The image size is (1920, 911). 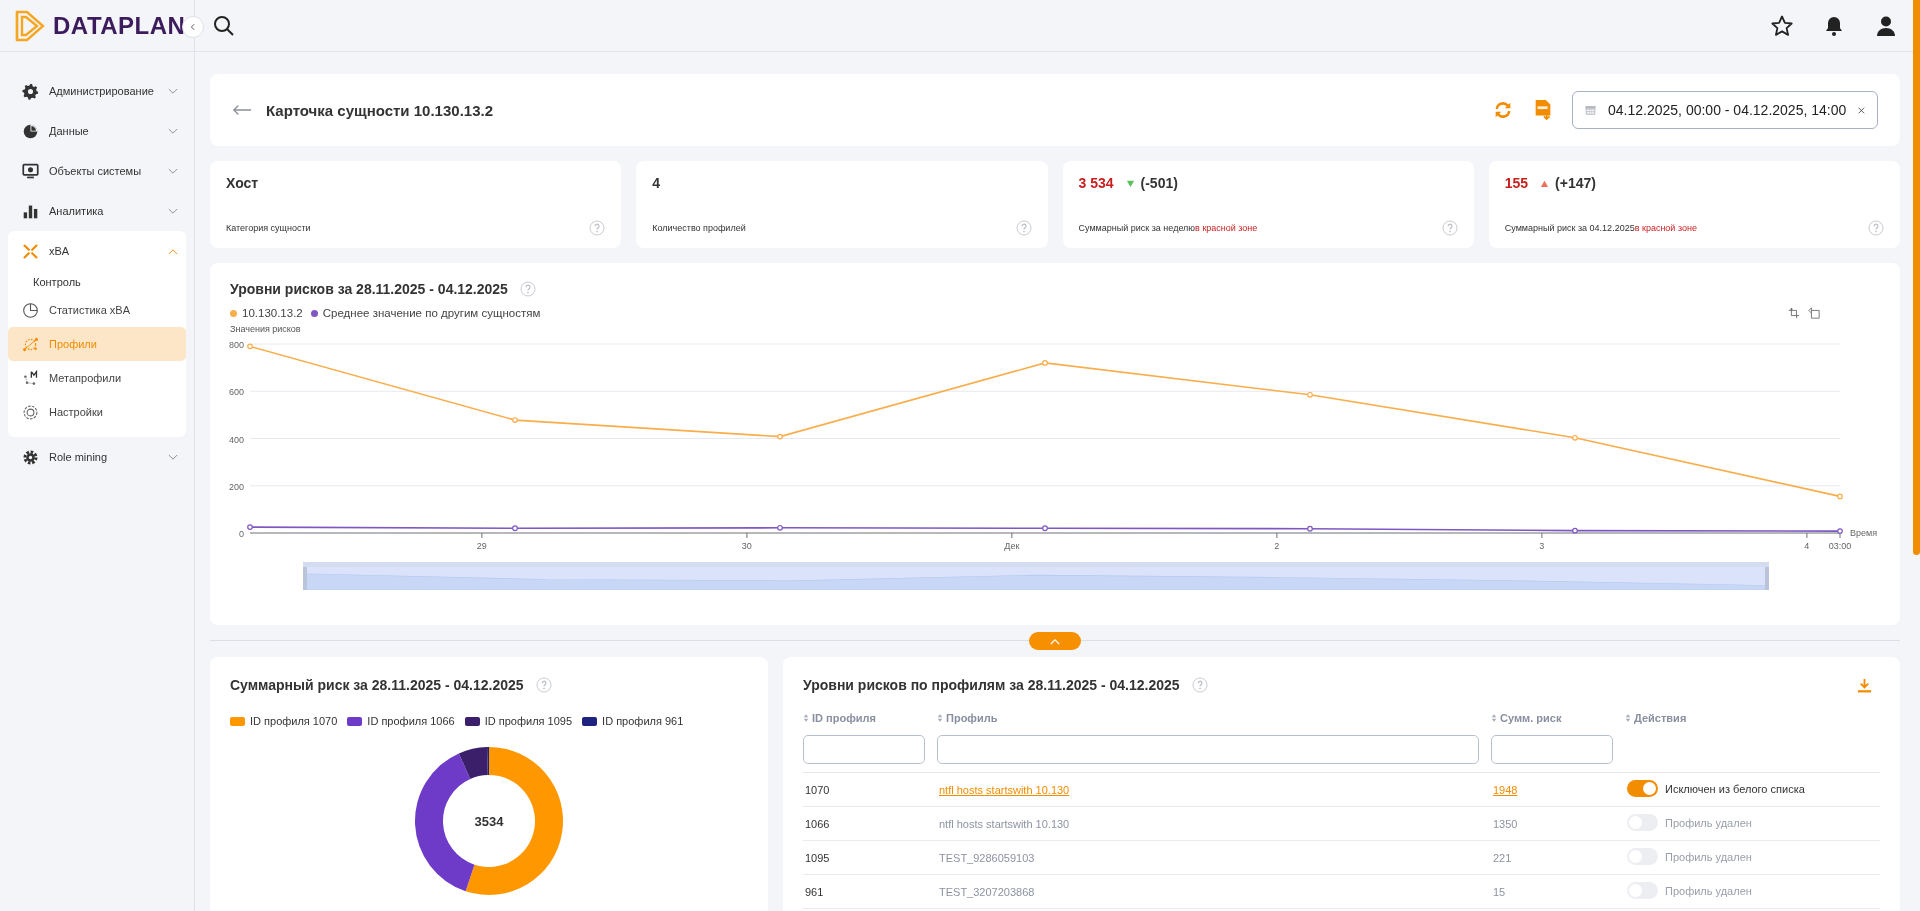 What do you see at coordinates (489, 821) in the screenshot?
I see `donut-total: 3534` at bounding box center [489, 821].